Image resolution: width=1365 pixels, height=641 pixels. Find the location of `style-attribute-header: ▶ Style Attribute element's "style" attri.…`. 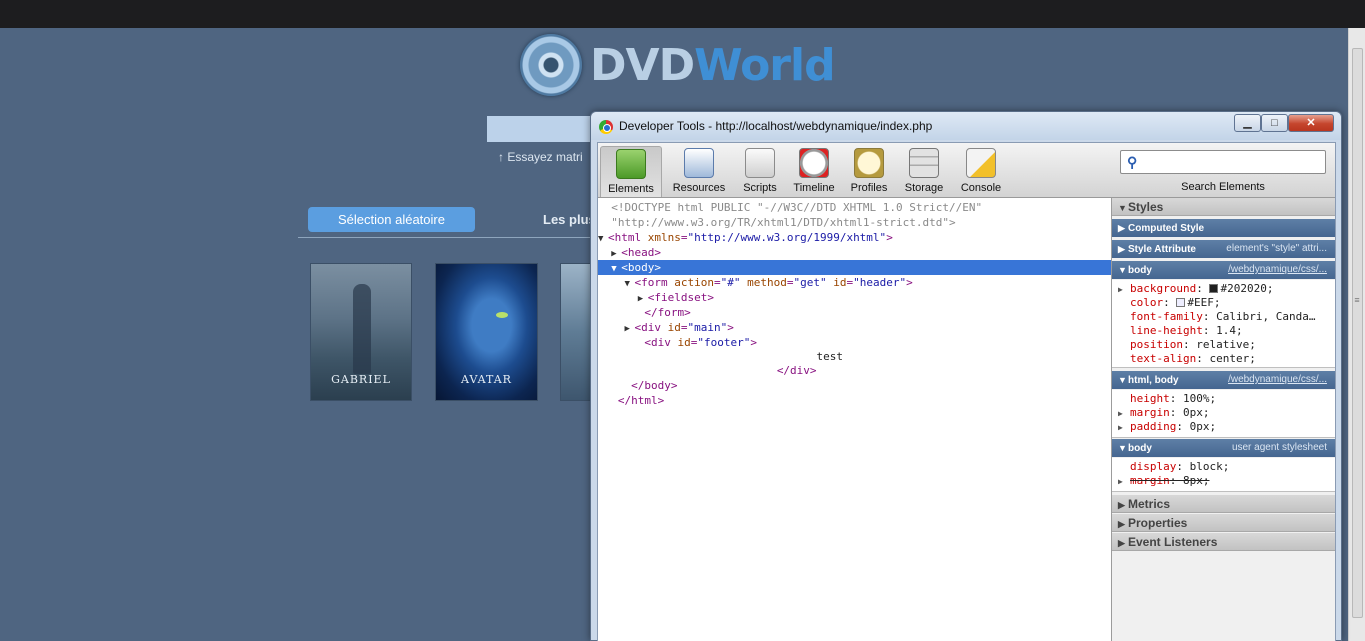

style-attribute-header: ▶ Style Attribute element's "style" attri.… is located at coordinates (1223, 249).